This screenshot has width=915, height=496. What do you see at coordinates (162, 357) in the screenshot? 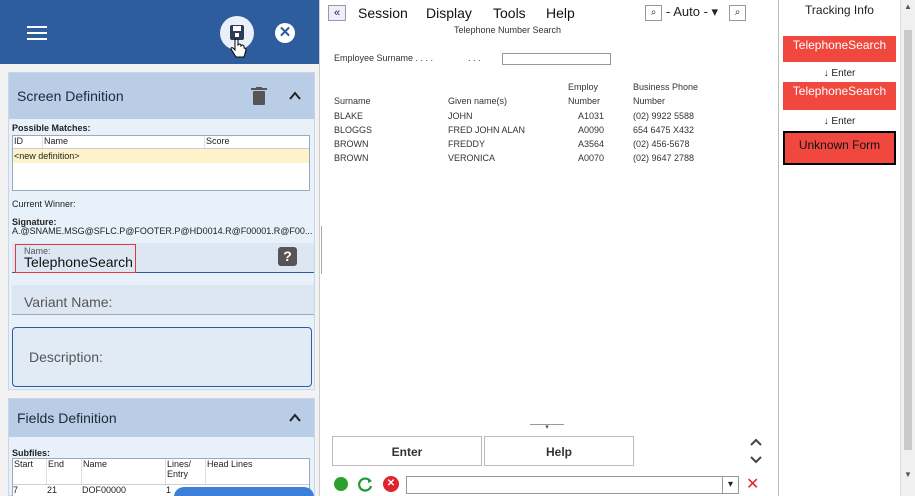
I see `description-field: Description:` at bounding box center [162, 357].